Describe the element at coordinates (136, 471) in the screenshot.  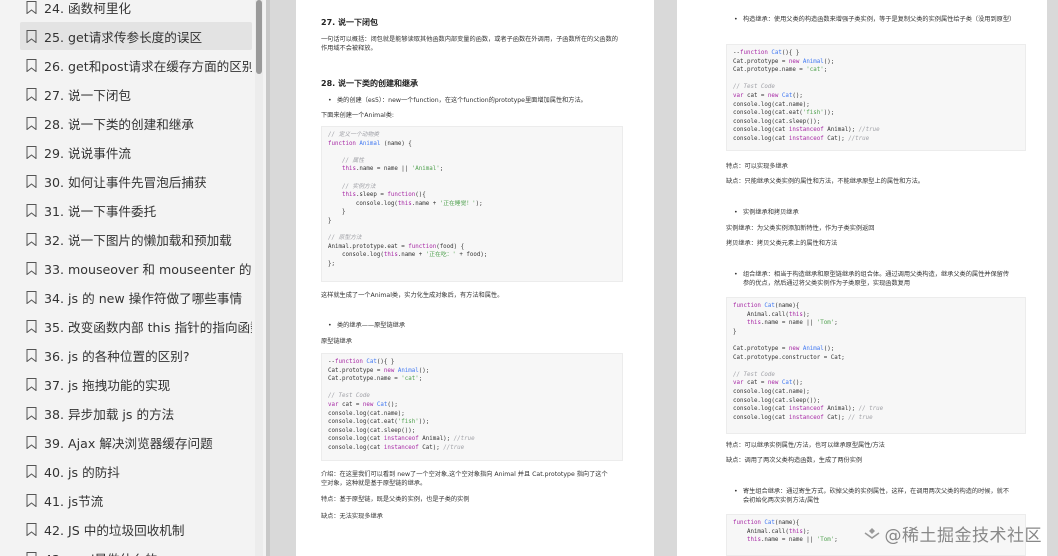
I see `toc-item: 40. js 的防抖` at that location.